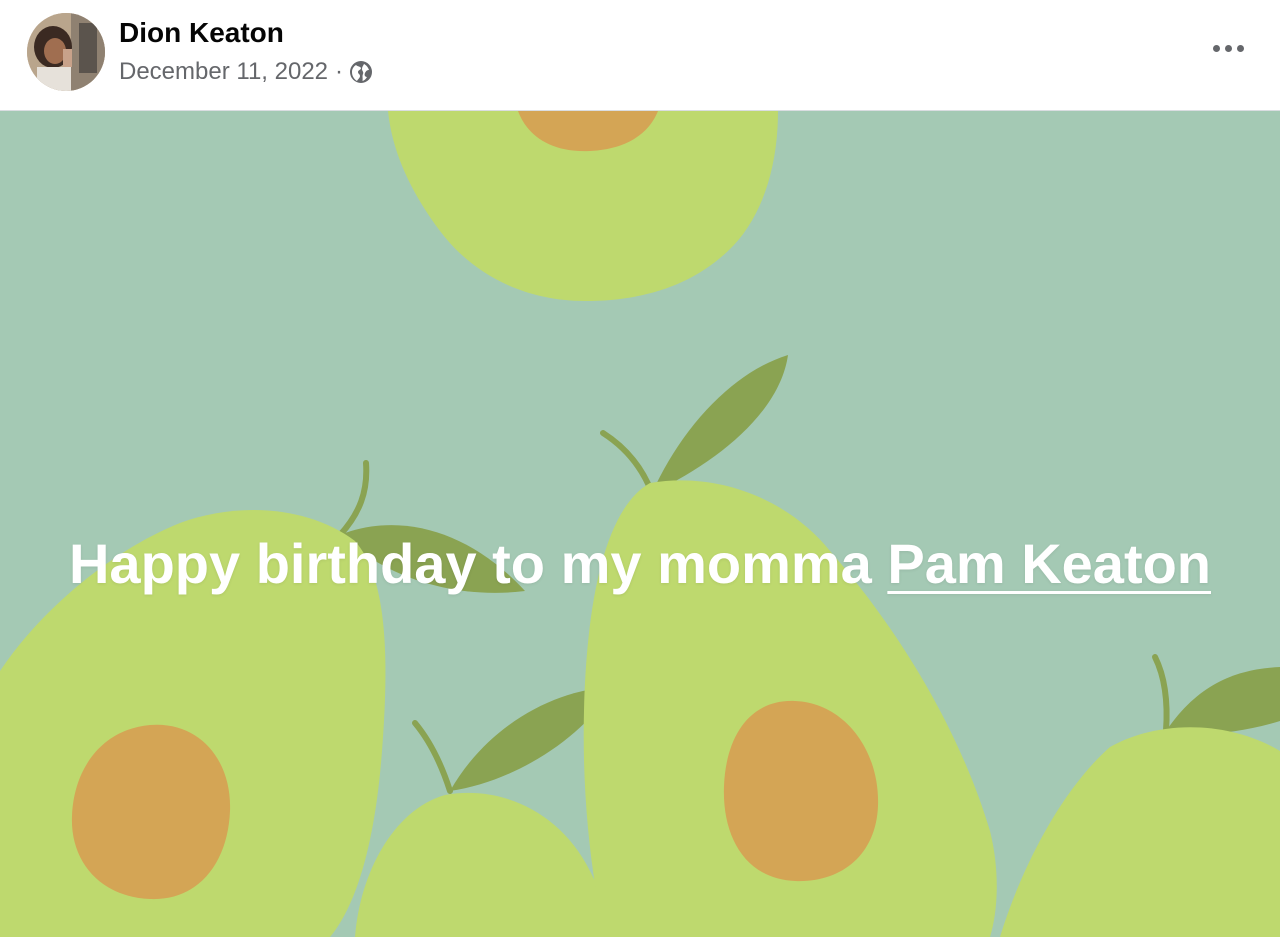 The width and height of the screenshot is (1280, 937). I want to click on post-header: Dion Keaton December 11, 2022 ·, so click(640, 55).